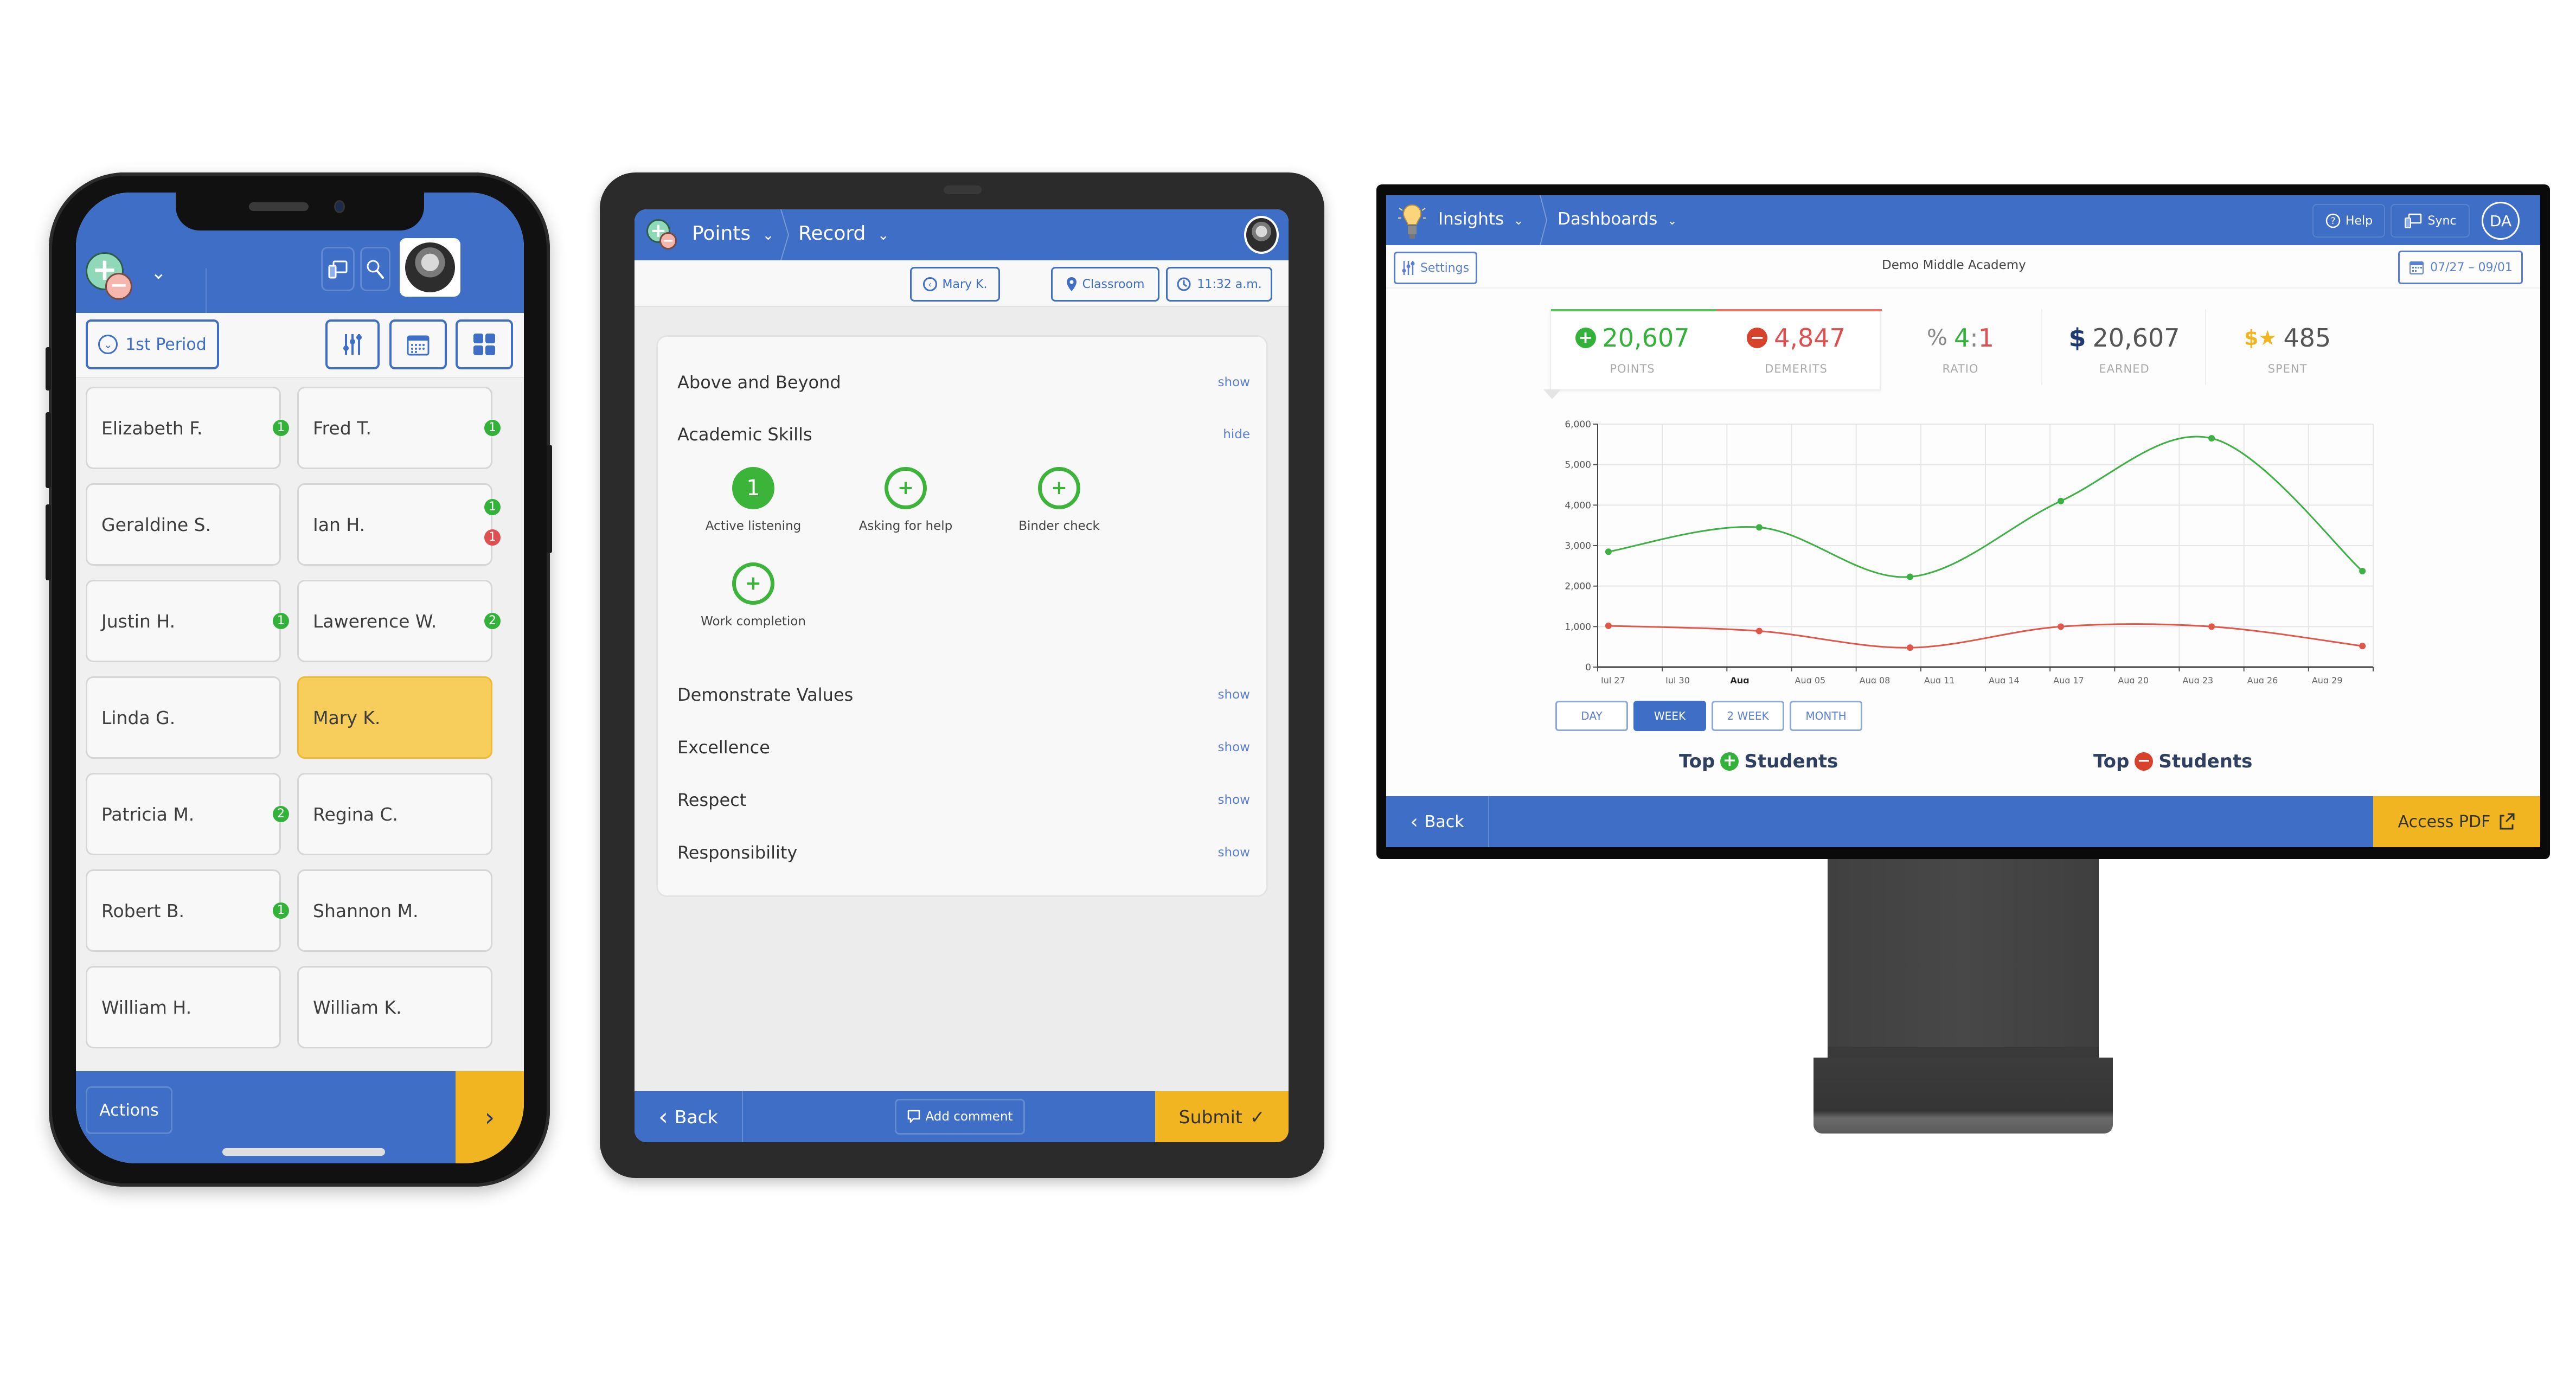 This screenshot has height=1383, width=2576. Describe the element at coordinates (187, 428) in the screenshot. I see `student-card: Elizabeth F. 1` at that location.